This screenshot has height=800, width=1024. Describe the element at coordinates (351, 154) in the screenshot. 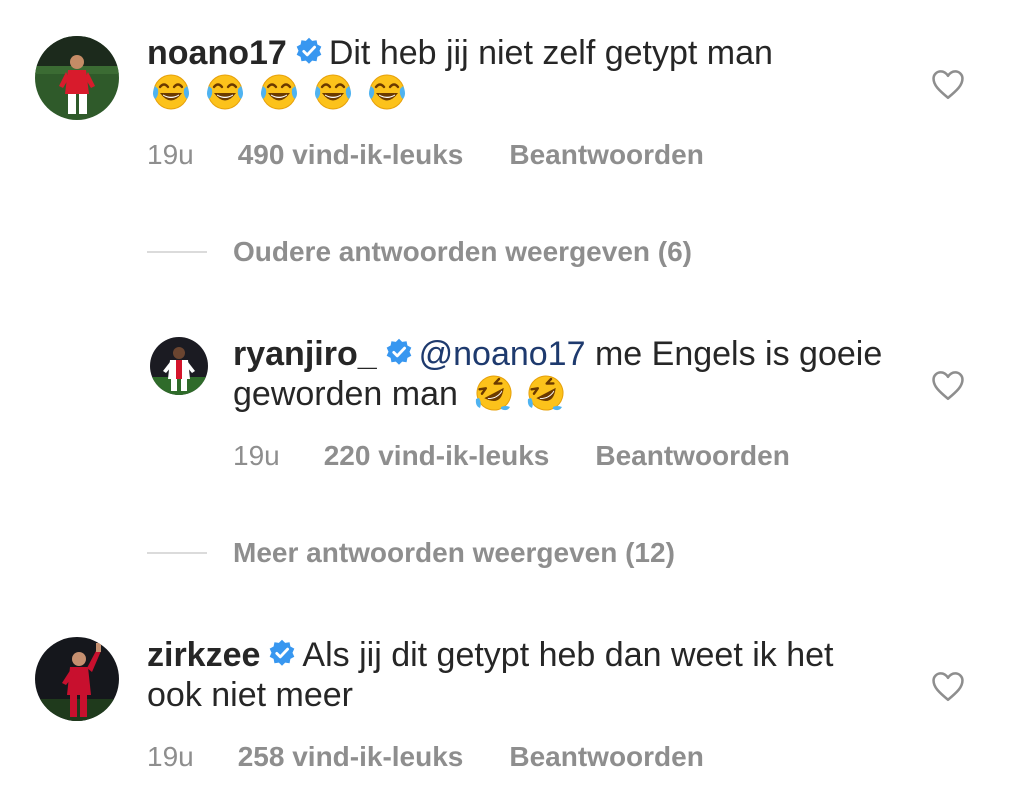

I see `likes-count: 490 vind-ik-leuks` at that location.